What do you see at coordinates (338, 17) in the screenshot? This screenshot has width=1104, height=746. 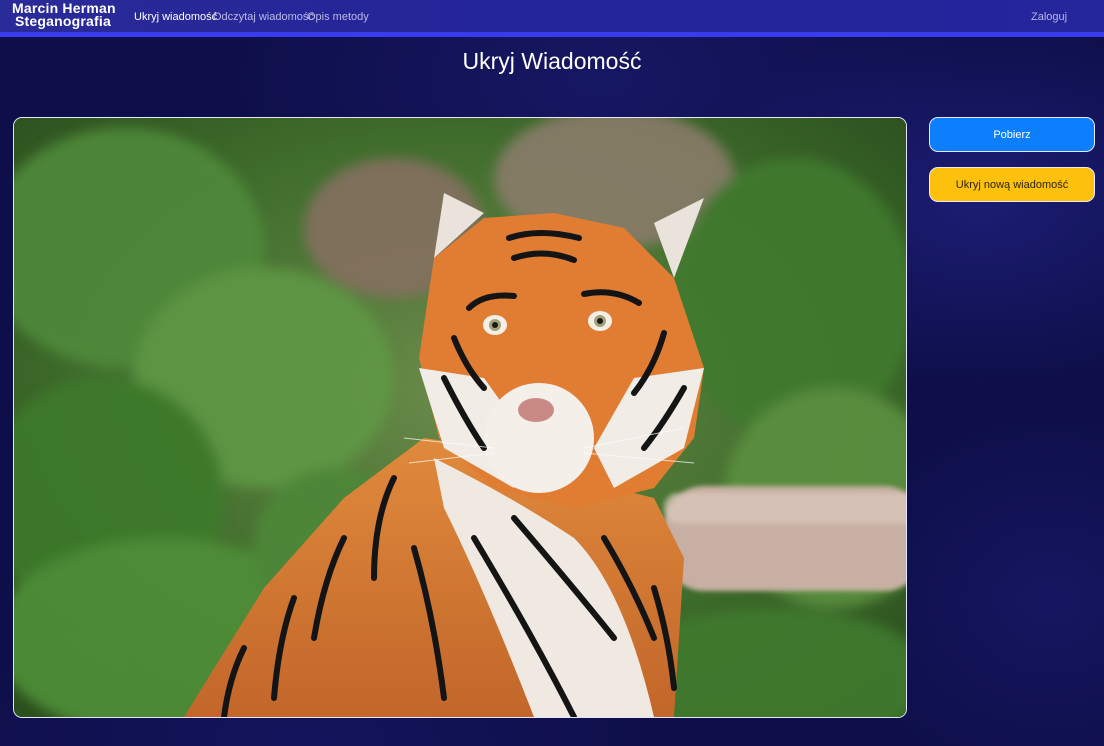 I see `nav-link-method-description: Opis metody` at bounding box center [338, 17].